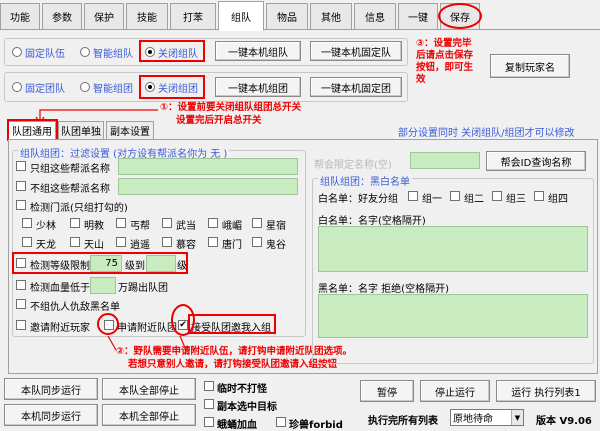 The height and width of the screenshot is (431, 600). Describe the element at coordinates (232, 324) in the screenshot. I see `accept-invite-box-highlight` at that location.